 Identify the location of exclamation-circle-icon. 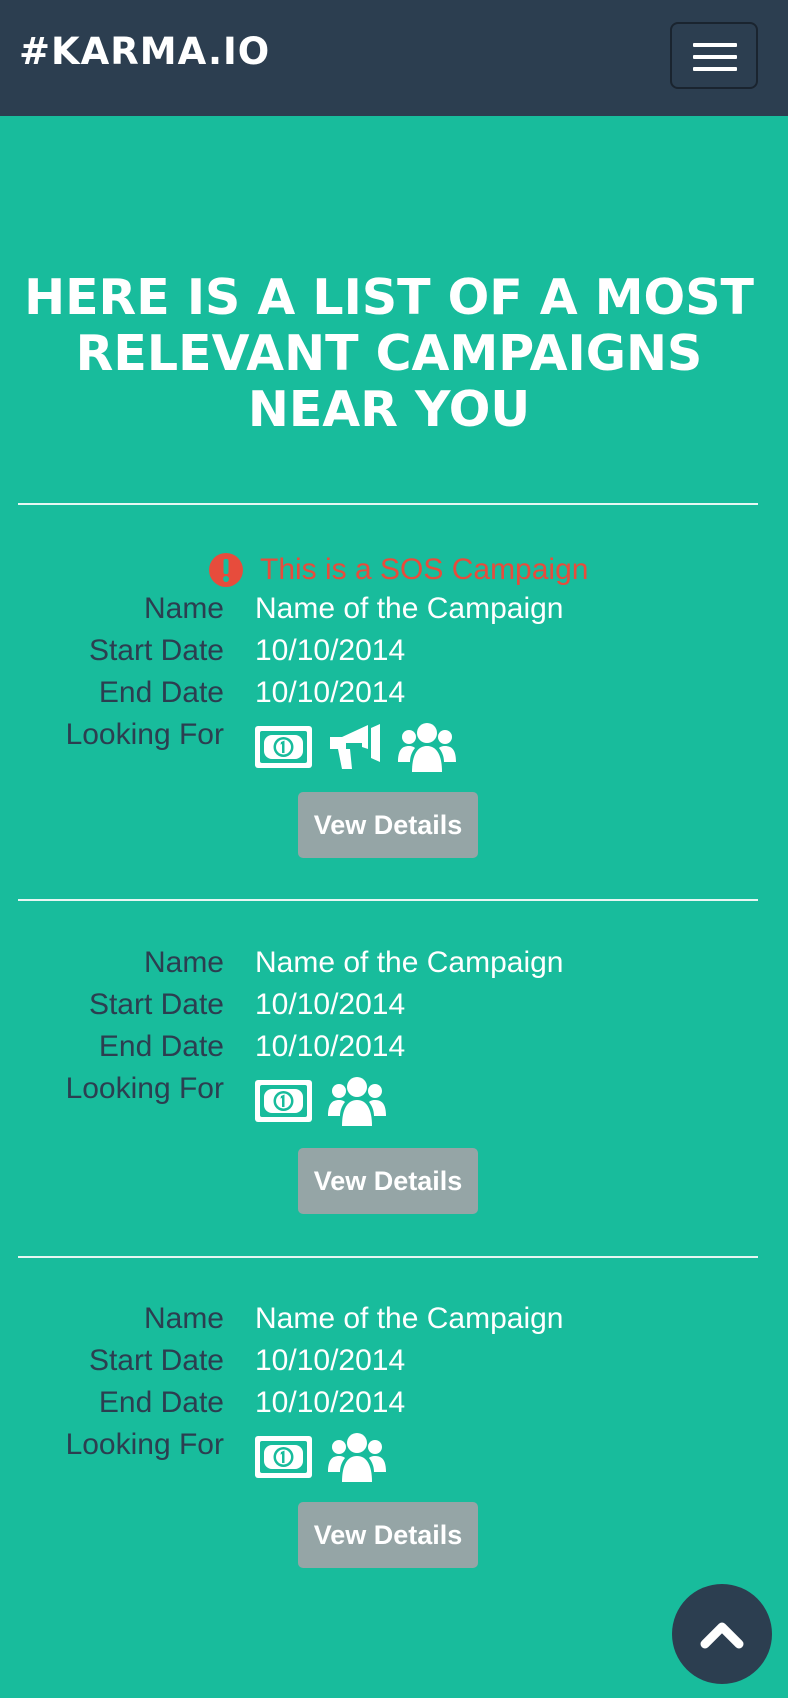
(226, 570).